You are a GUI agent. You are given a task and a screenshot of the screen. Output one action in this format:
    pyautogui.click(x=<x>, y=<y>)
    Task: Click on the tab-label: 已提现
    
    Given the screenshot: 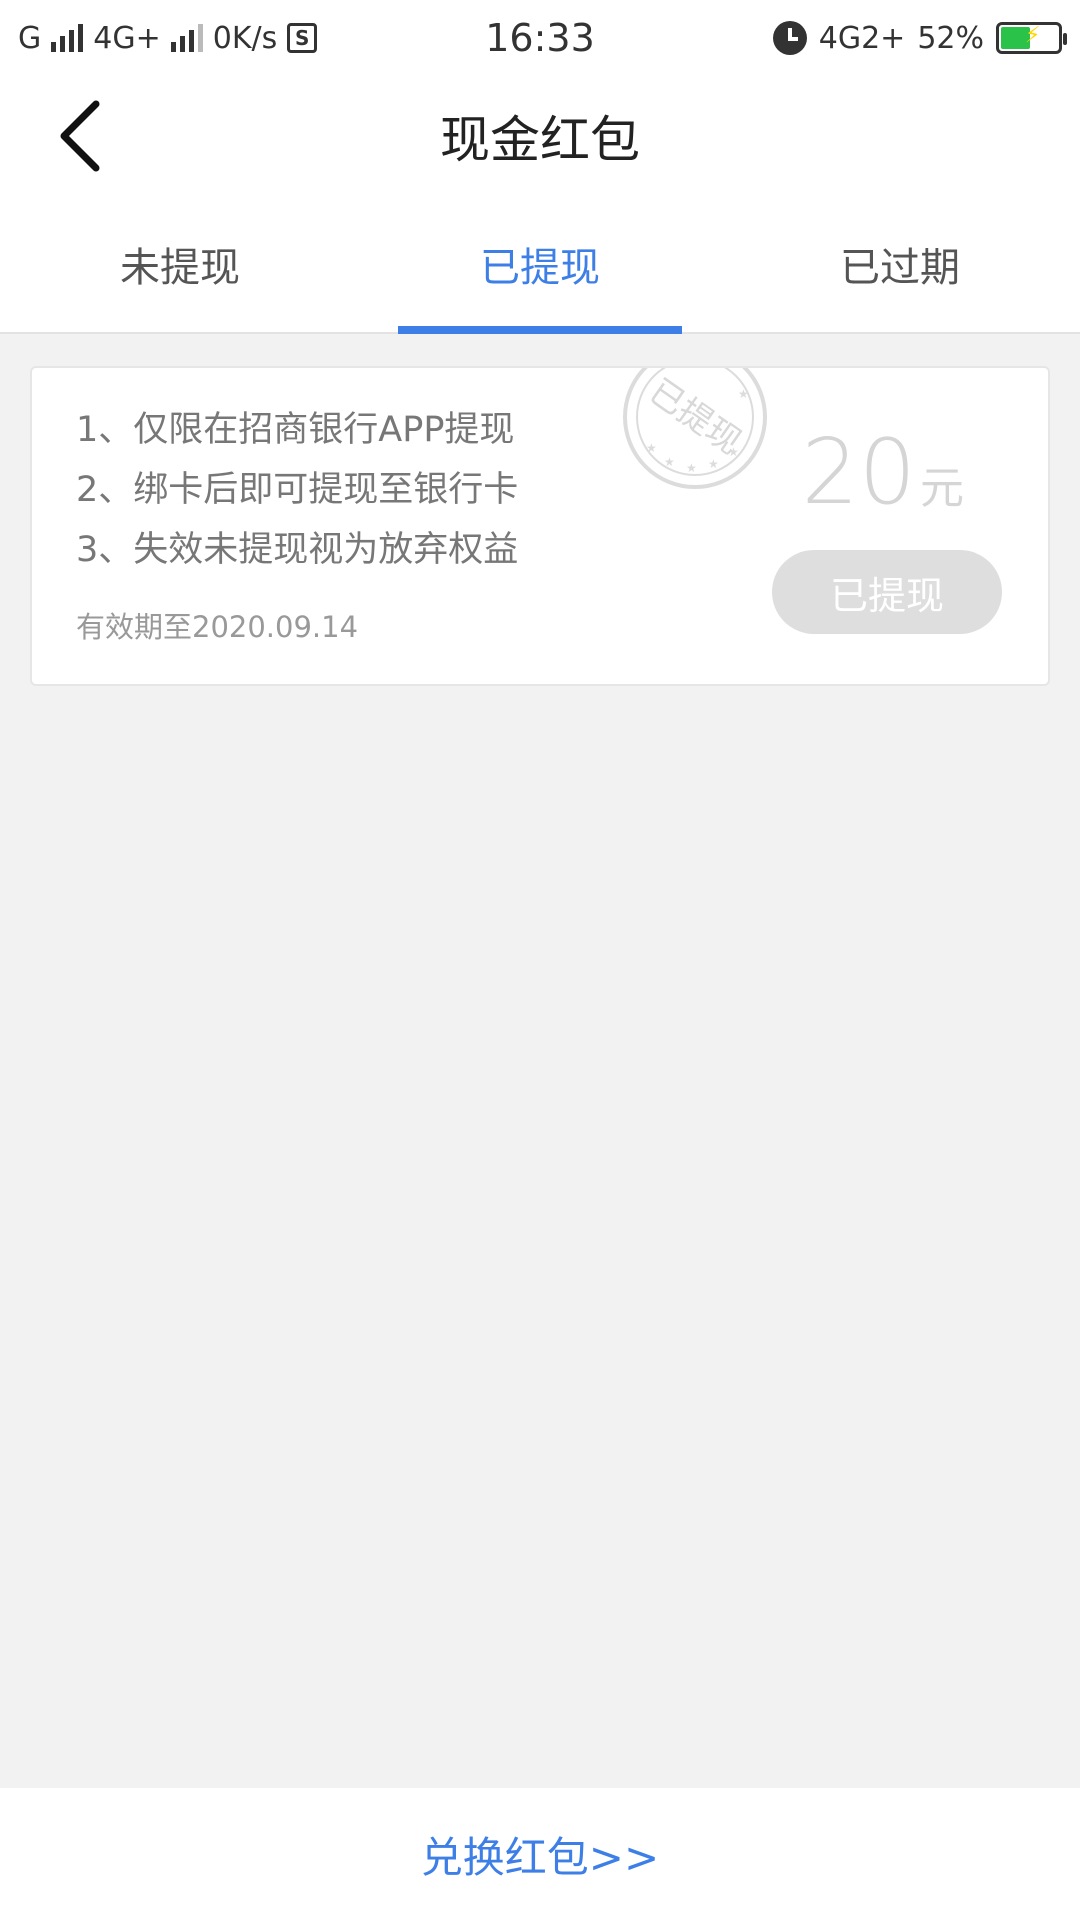 What is the action you would take?
    pyautogui.click(x=540, y=268)
    